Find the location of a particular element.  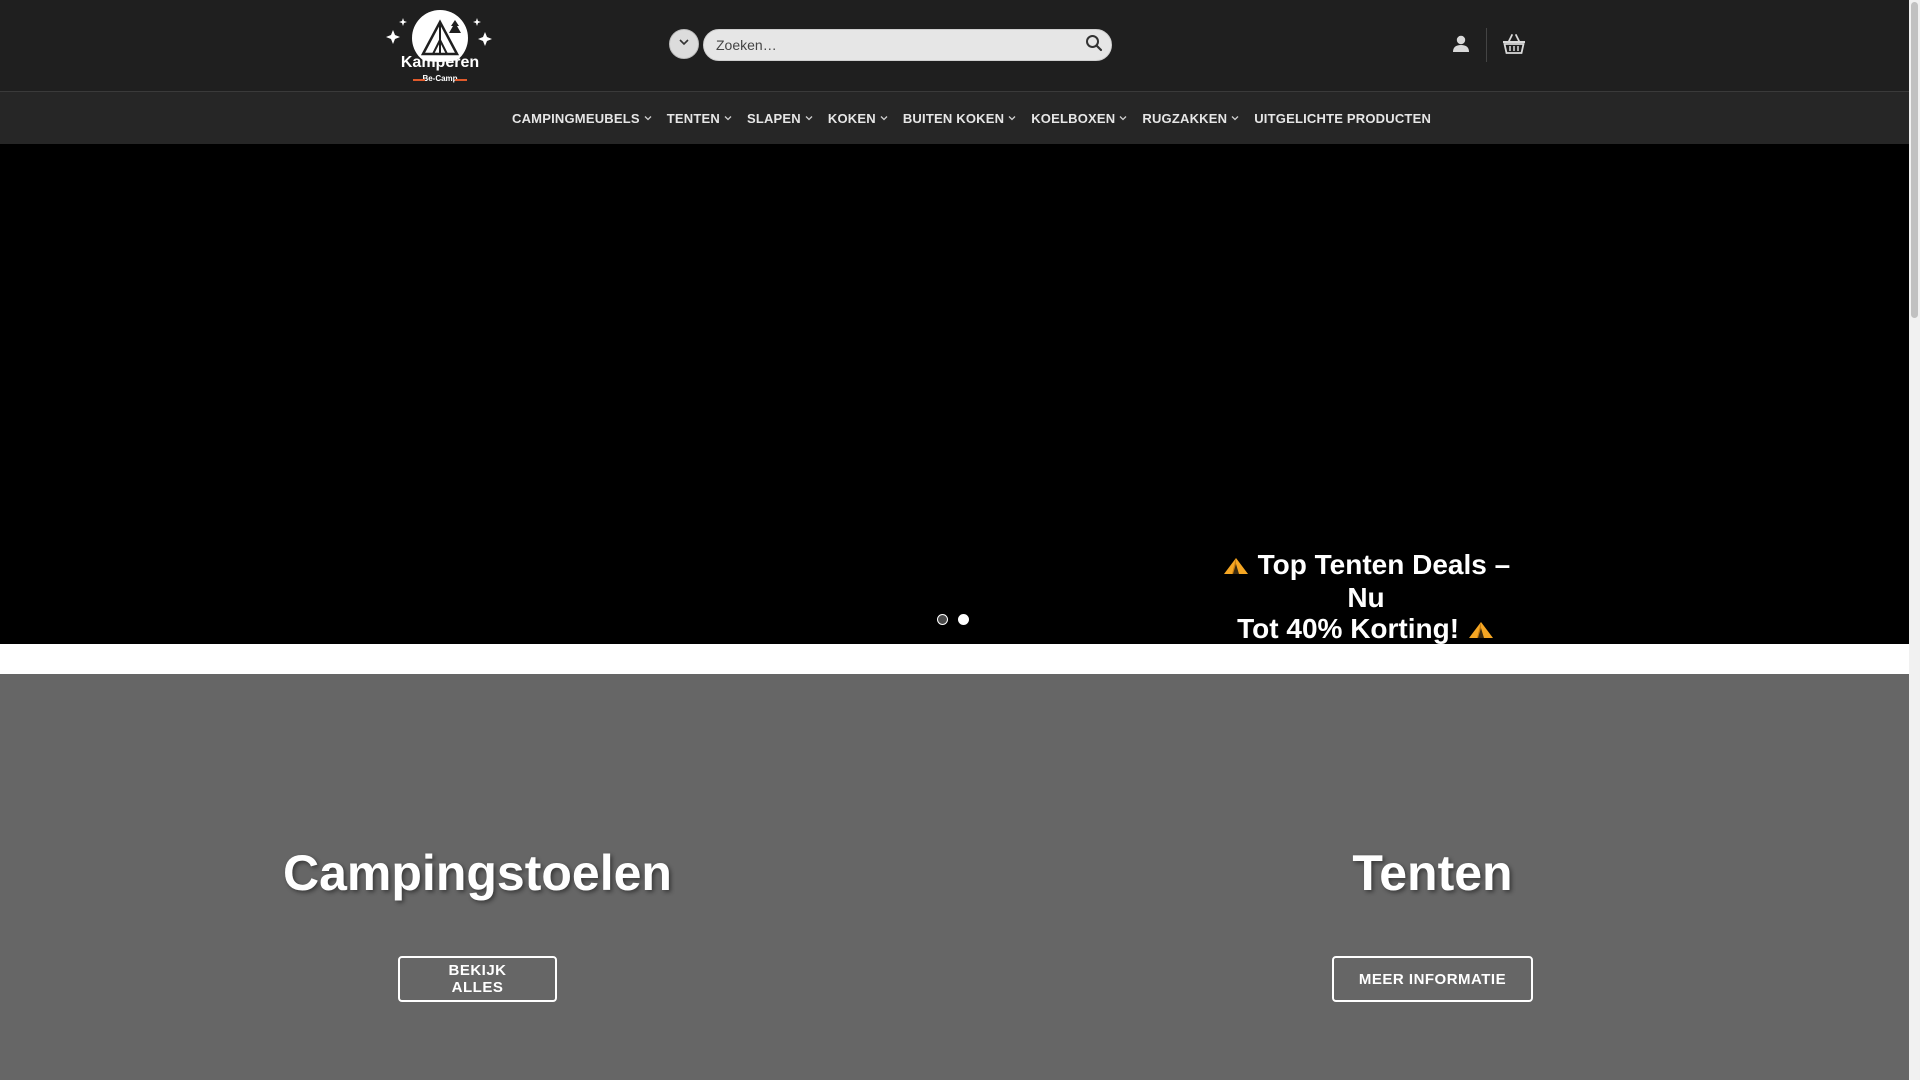

nav-item-campingmeubels: CAMPINGMEUBELS is located at coordinates (582, 118).